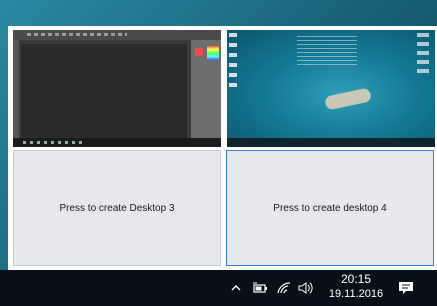  Describe the element at coordinates (356, 294) in the screenshot. I see `clock-date: 19.11.2016` at that location.